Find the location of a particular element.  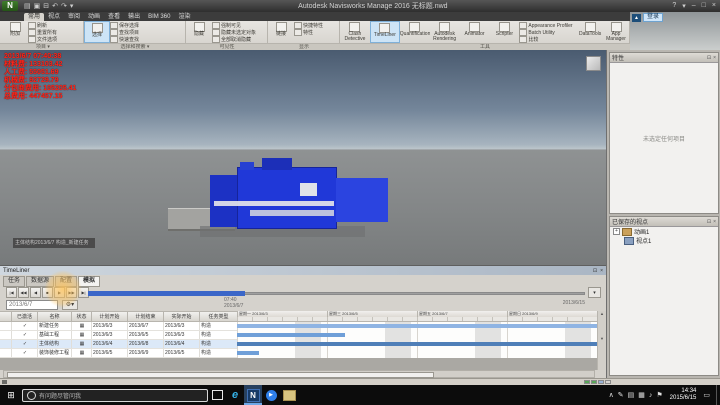

task-row: ✓ 基础工程 ▦ 2013/6/3 2013/6/5 2013/6/3 构造 is located at coordinates (118, 335).